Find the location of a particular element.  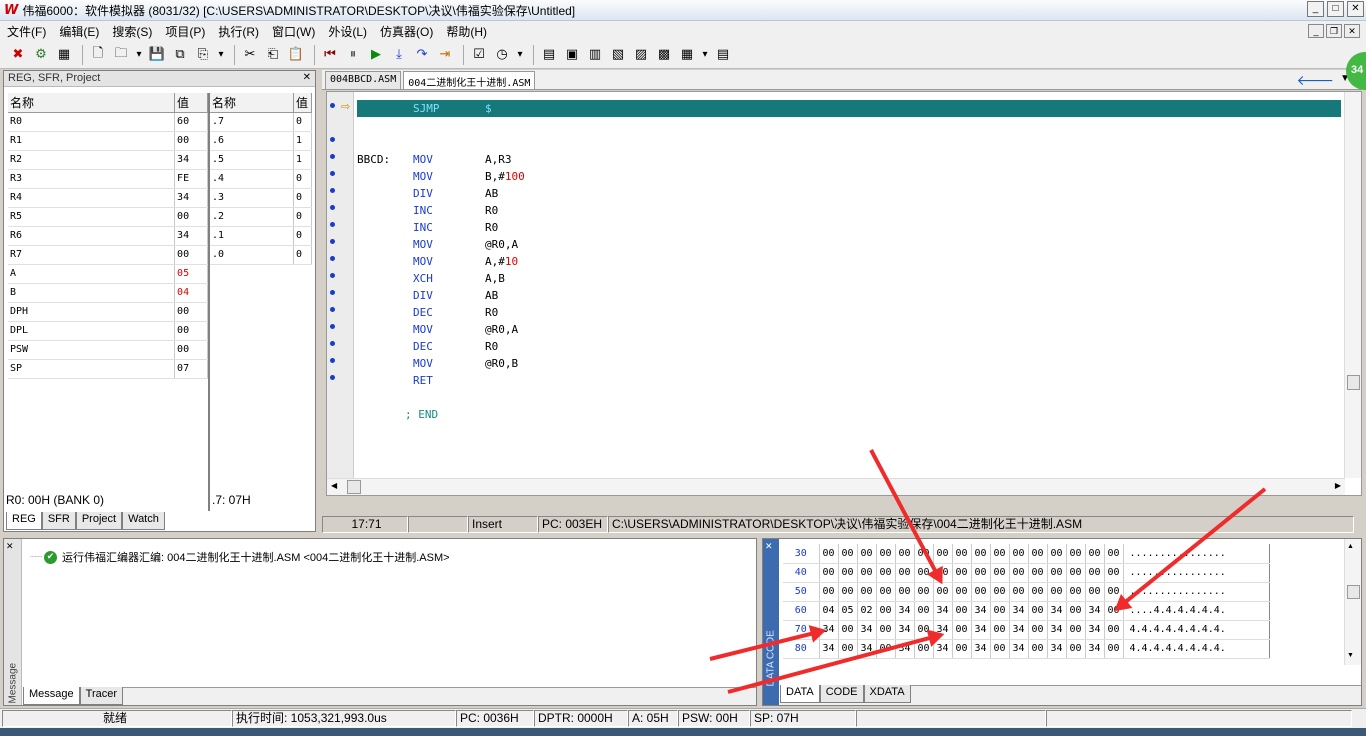

memory-scrollbar: ▲ ▼ is located at coordinates (1352, 602).